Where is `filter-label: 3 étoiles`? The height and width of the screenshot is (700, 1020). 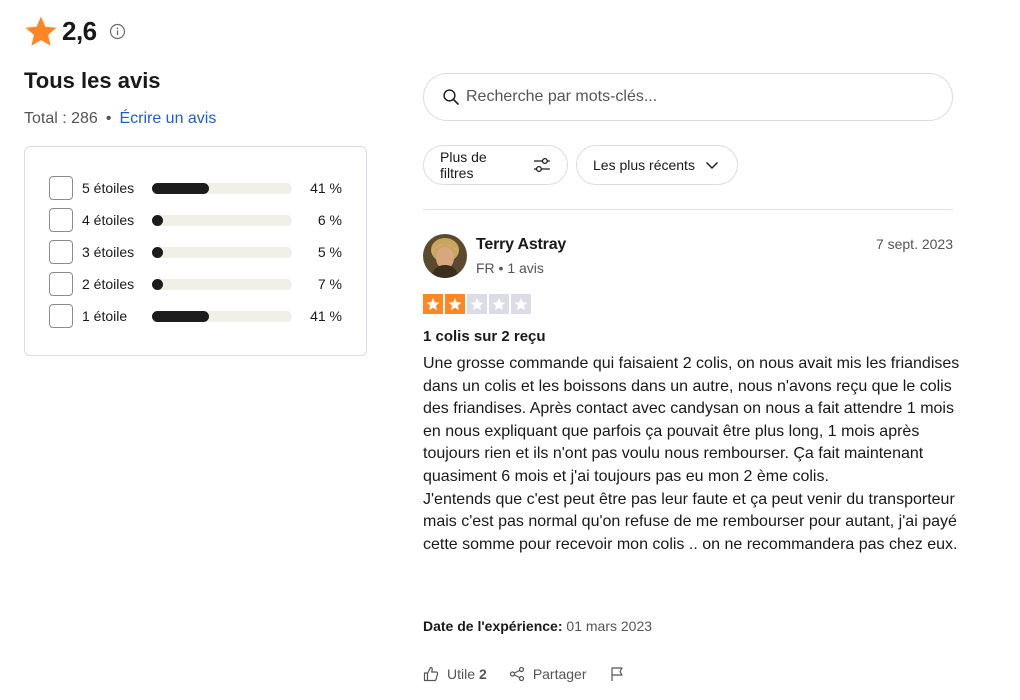 filter-label: 3 étoiles is located at coordinates (108, 252).